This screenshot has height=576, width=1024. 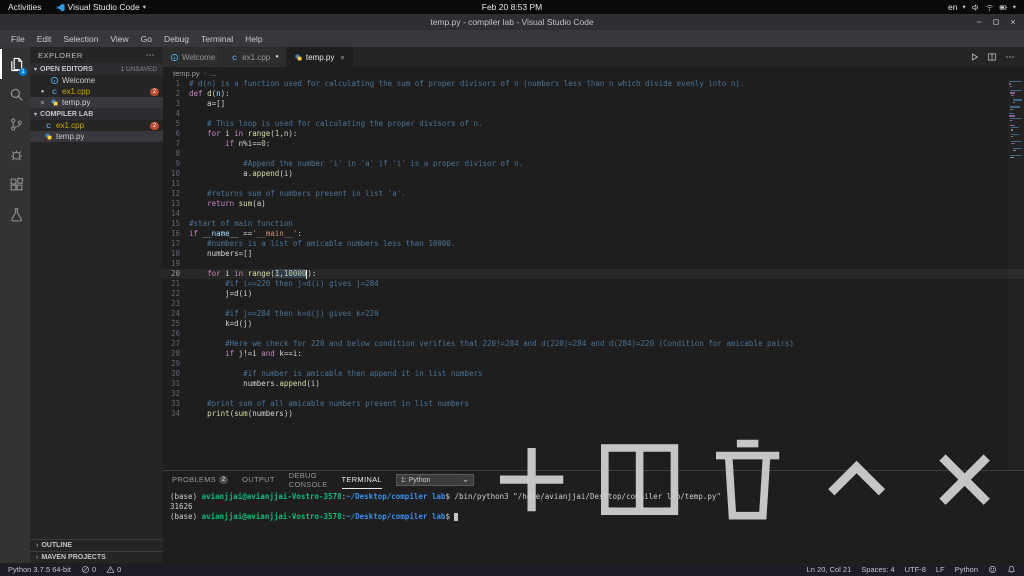 I want to click on clock: Feb 20 8:53 PM, so click(x=512, y=7).